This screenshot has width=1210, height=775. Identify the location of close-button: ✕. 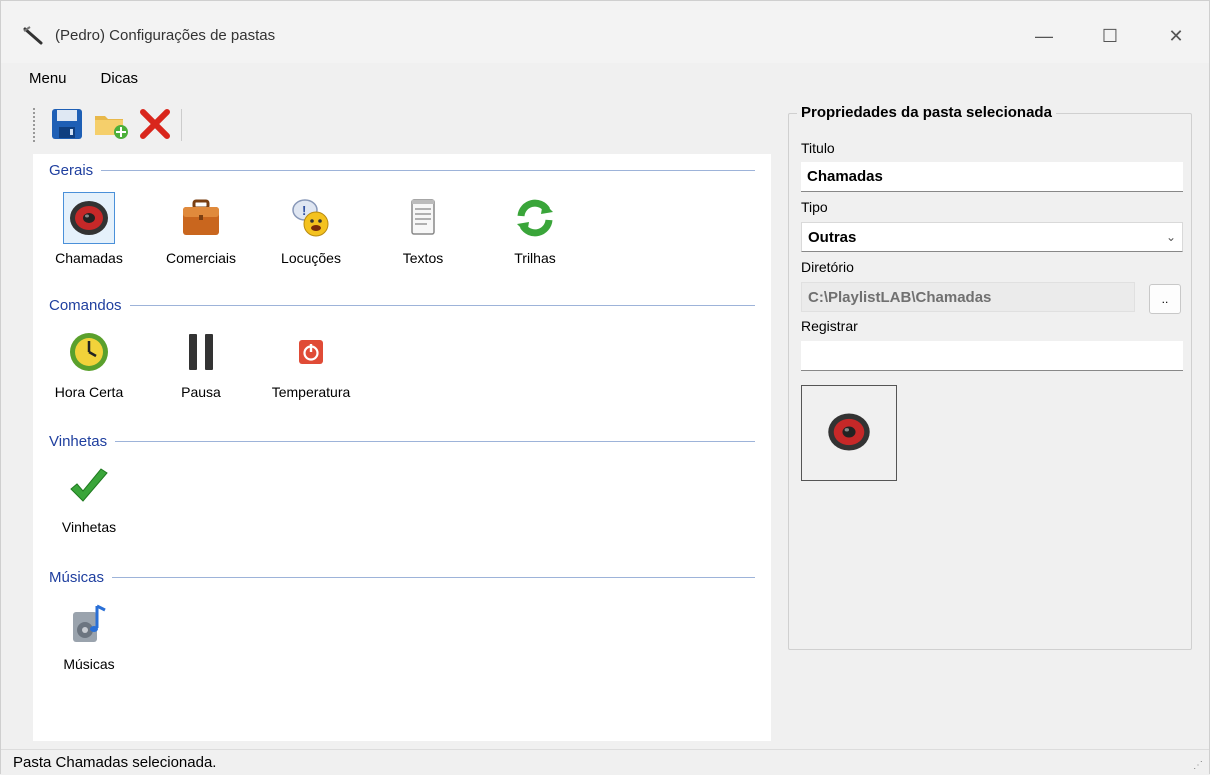
(1176, 36).